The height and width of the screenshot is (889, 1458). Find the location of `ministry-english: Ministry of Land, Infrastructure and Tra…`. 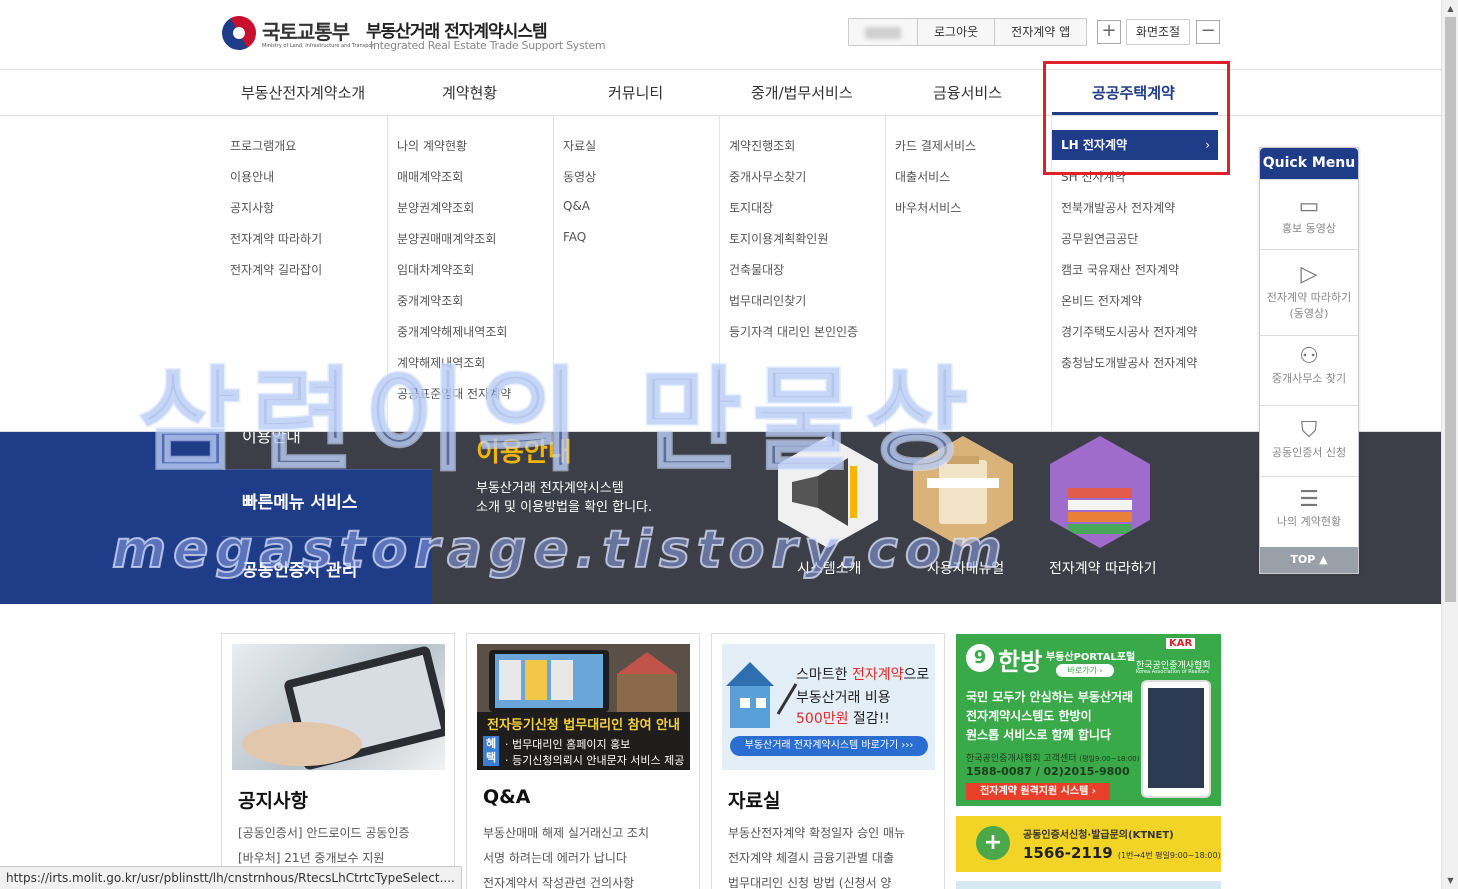

ministry-english: Ministry of Land, Infrastructure and Tra… is located at coordinates (319, 46).